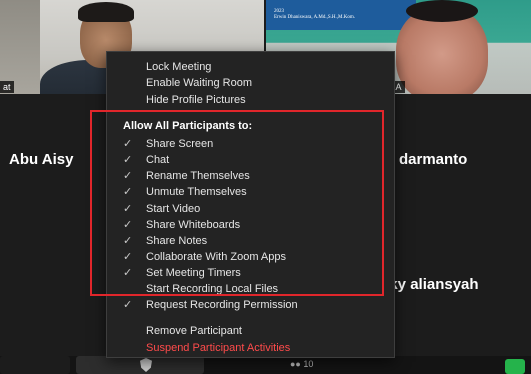 The width and height of the screenshot is (531, 374). What do you see at coordinates (140, 365) in the screenshot?
I see `security-button` at bounding box center [140, 365].